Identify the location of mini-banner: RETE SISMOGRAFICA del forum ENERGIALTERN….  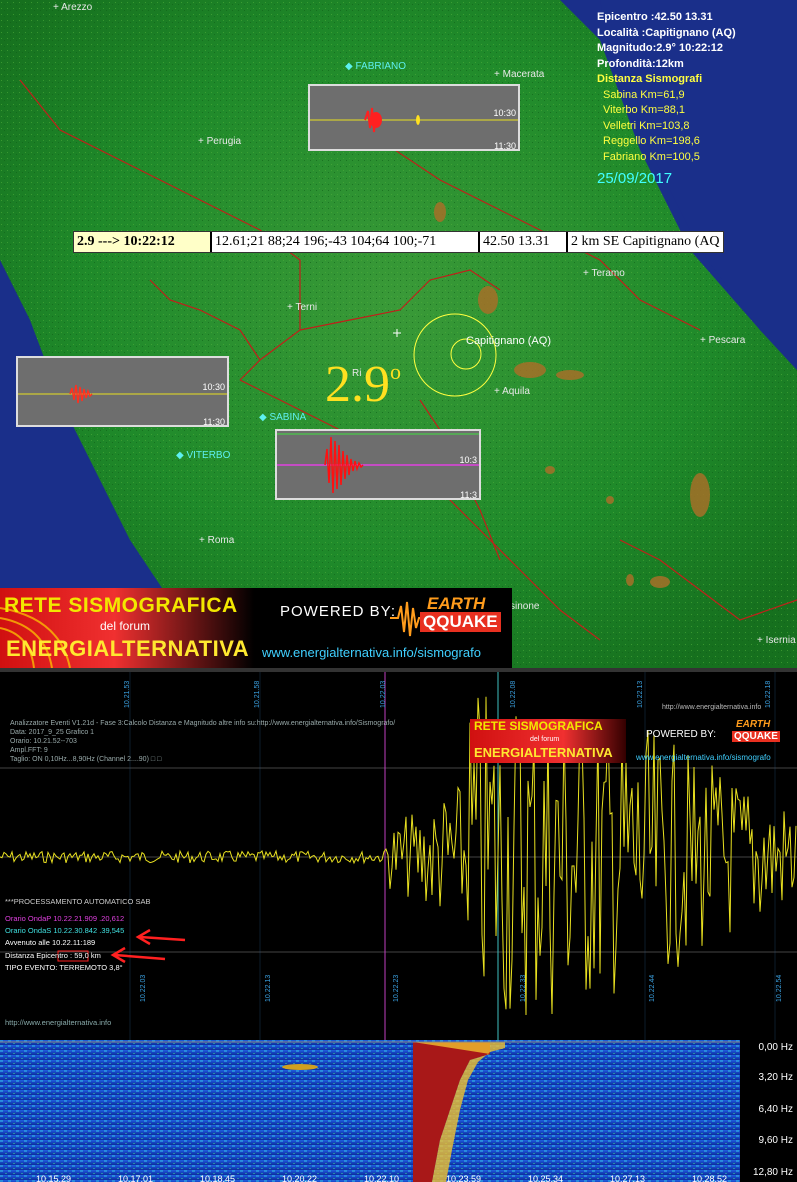
(630, 743).